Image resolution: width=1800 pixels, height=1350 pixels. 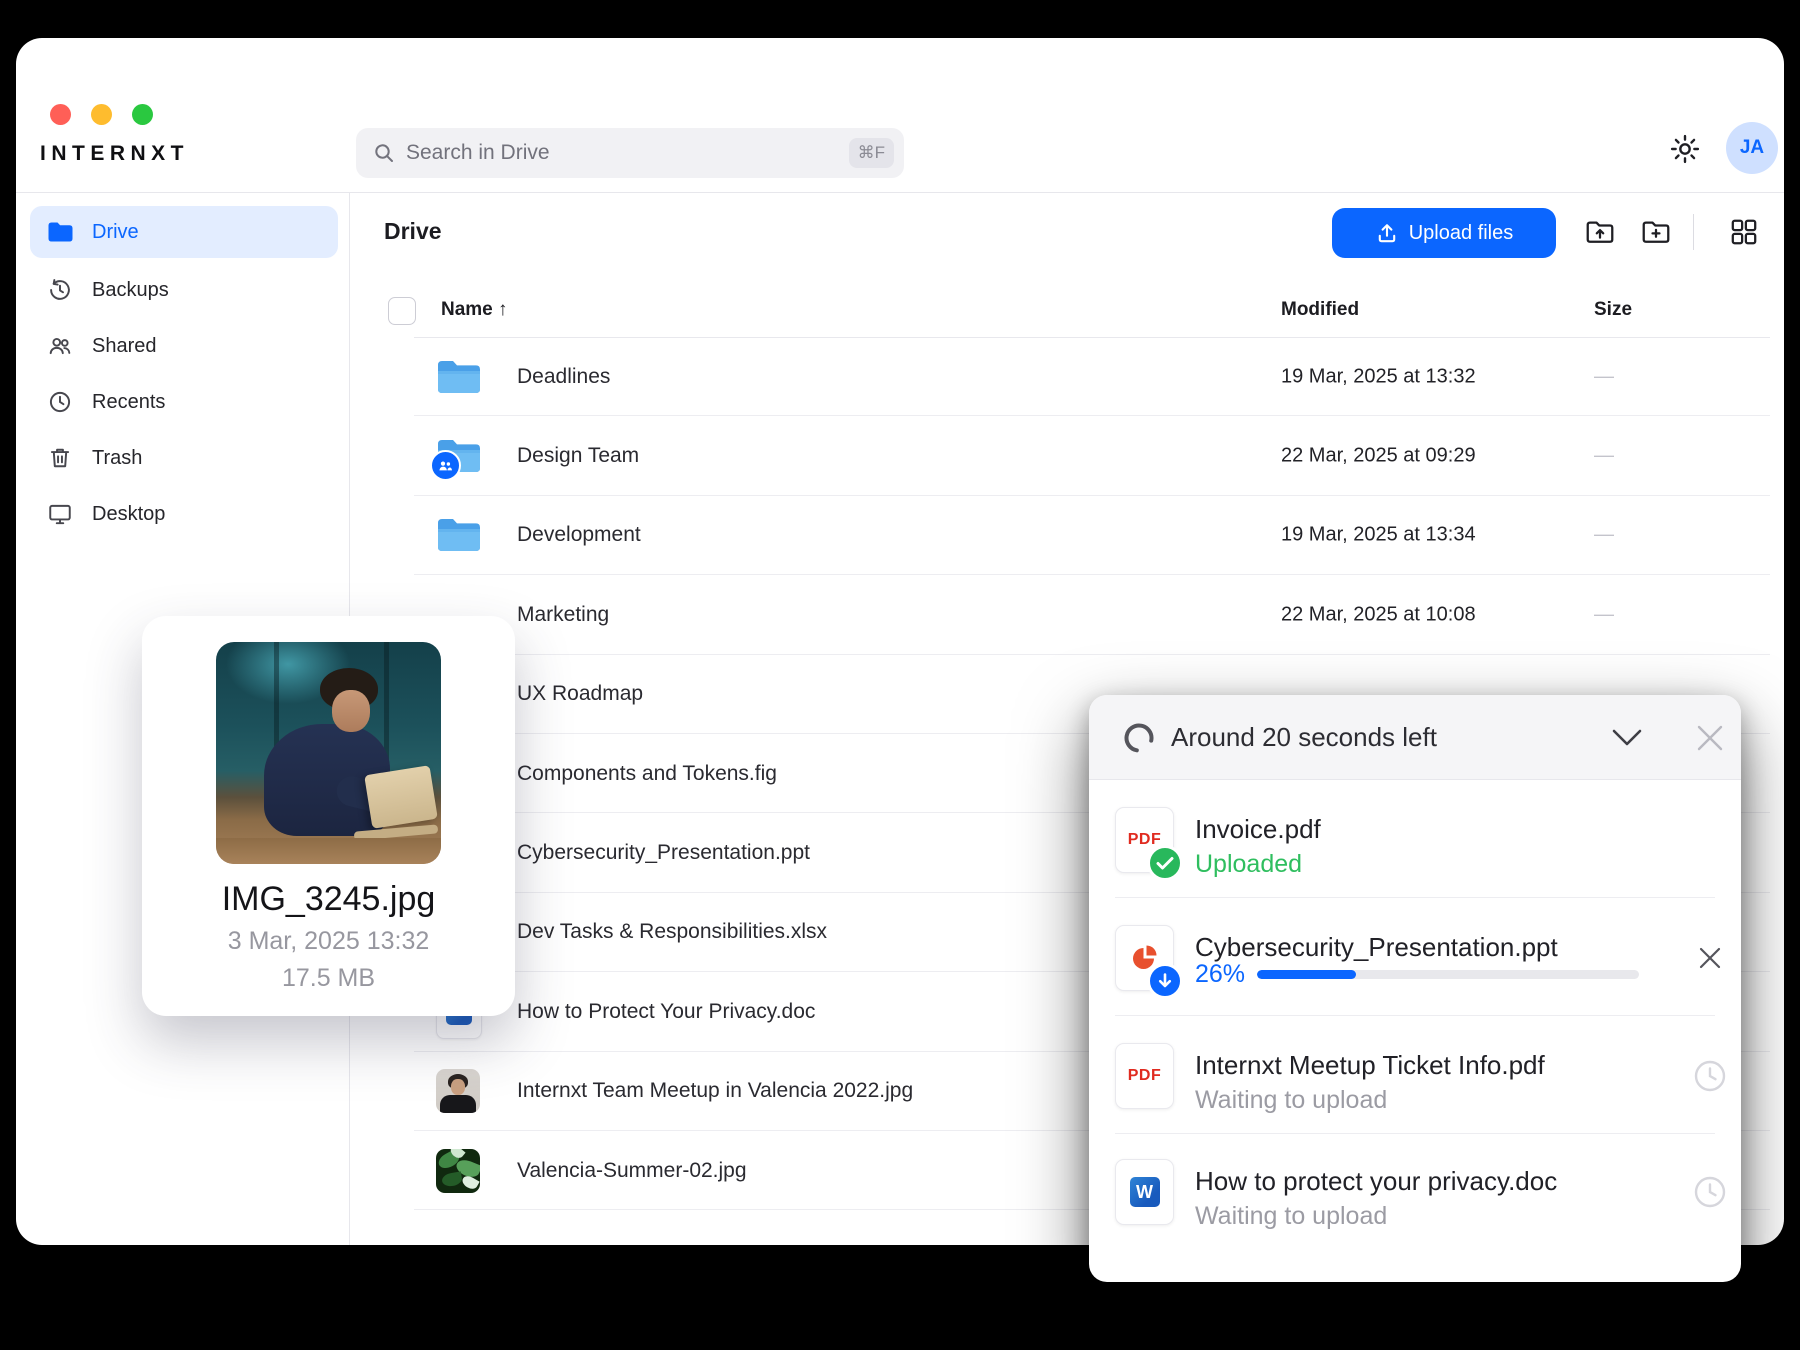 I want to click on search-placeholder: Search in Drive, so click(x=478, y=152).